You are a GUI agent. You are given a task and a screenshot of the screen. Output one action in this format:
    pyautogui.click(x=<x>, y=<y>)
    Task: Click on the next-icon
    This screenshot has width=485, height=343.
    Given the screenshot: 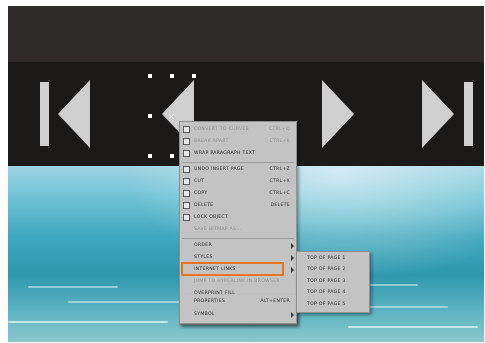 What is the action you would take?
    pyautogui.click(x=338, y=114)
    